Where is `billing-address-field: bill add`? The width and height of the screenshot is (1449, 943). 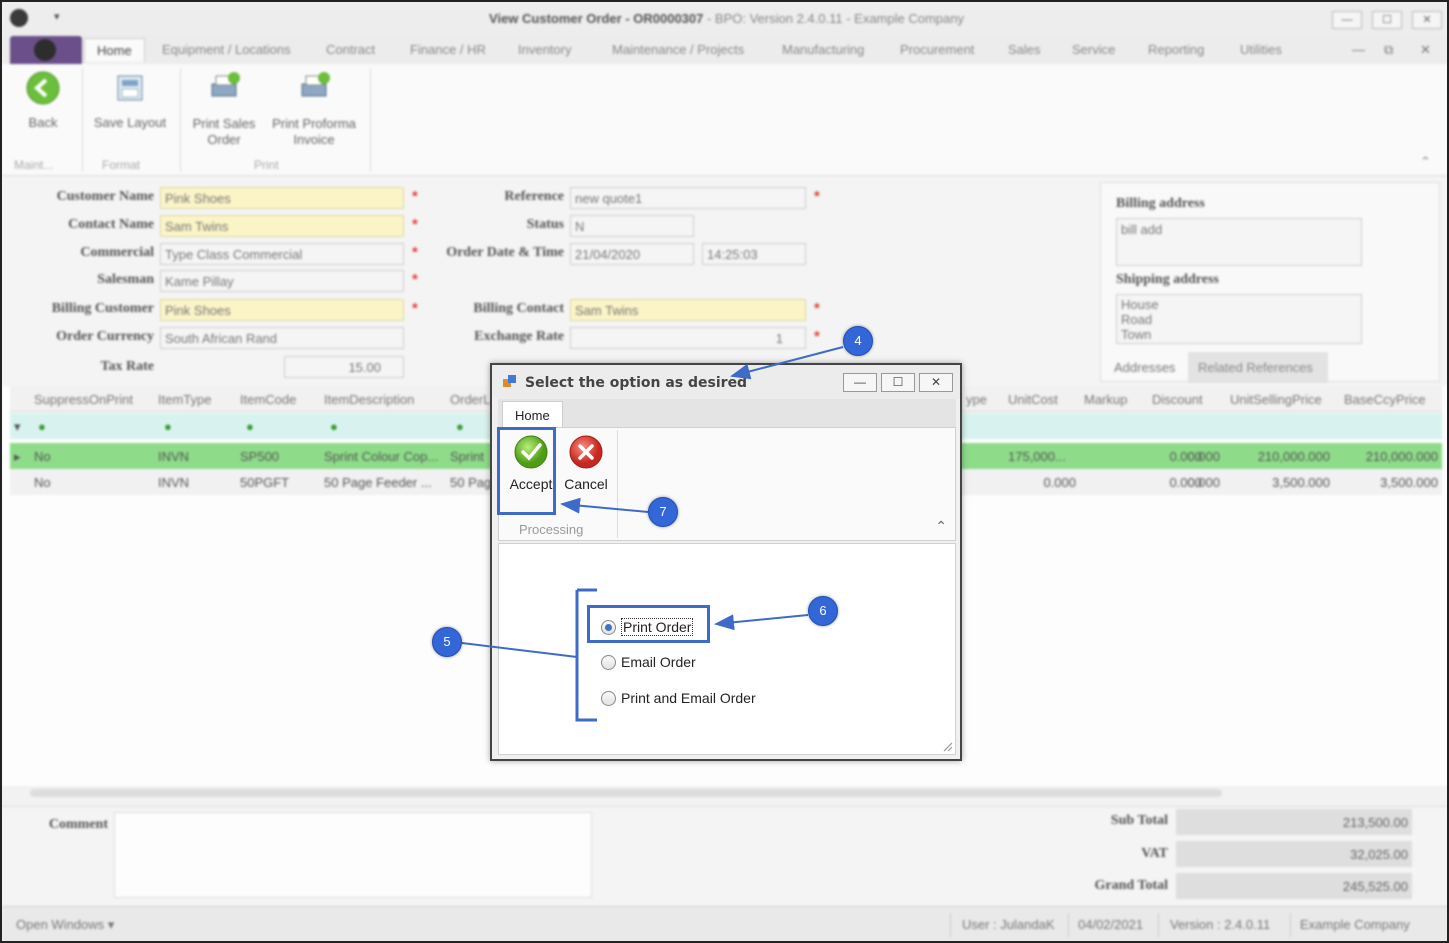 billing-address-field: bill add is located at coordinates (1239, 242).